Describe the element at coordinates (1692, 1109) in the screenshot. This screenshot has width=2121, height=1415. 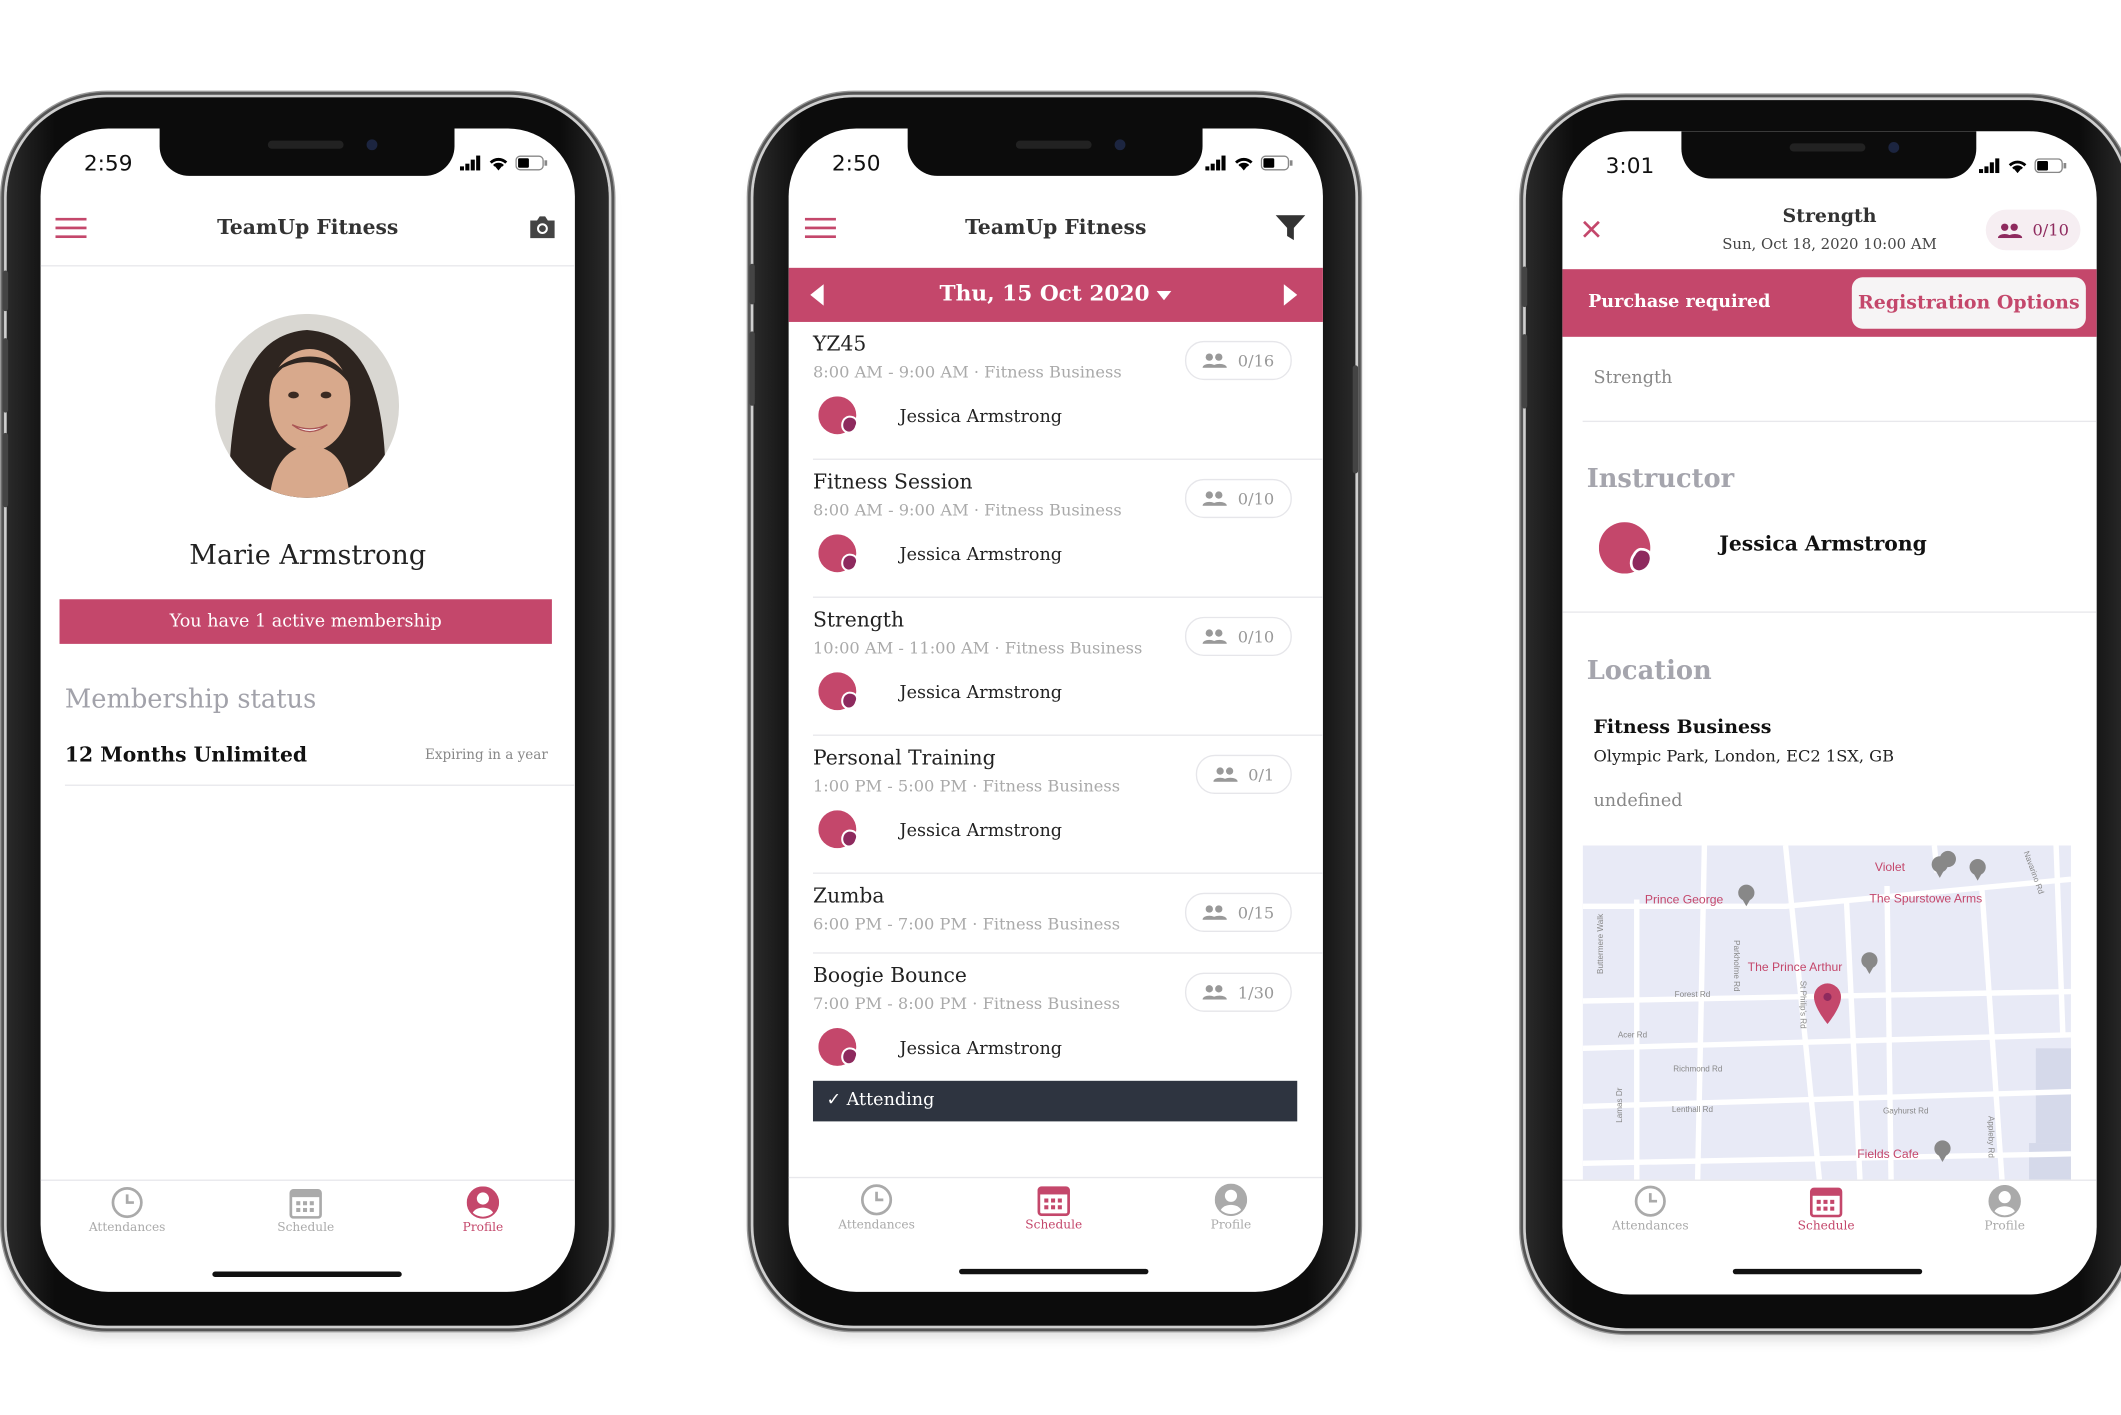
I see `map-street-label: Lenthall Rd` at that location.